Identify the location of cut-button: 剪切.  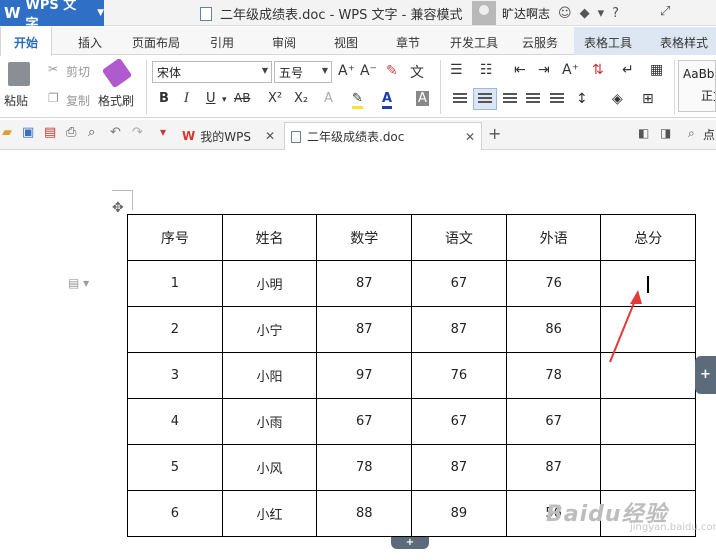
(78, 71).